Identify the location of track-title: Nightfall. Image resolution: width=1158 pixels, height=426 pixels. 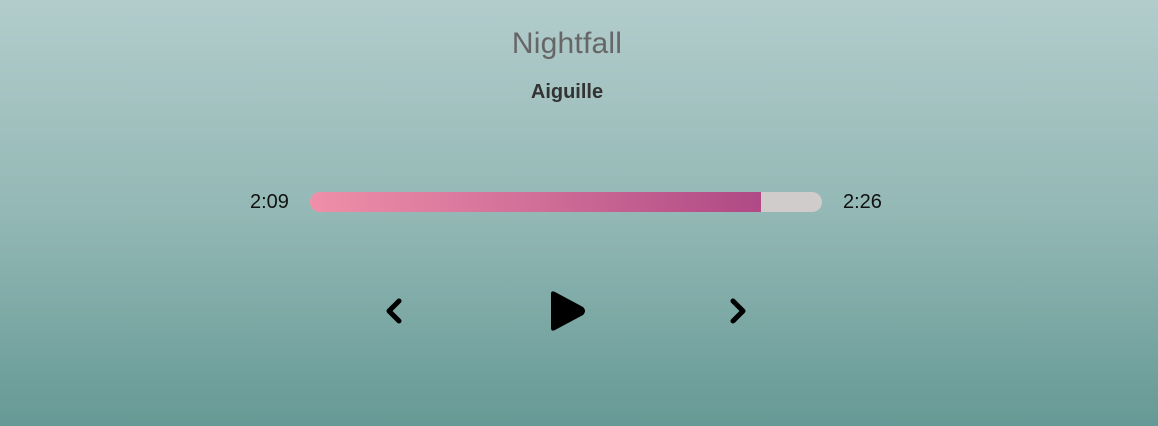
(567, 43).